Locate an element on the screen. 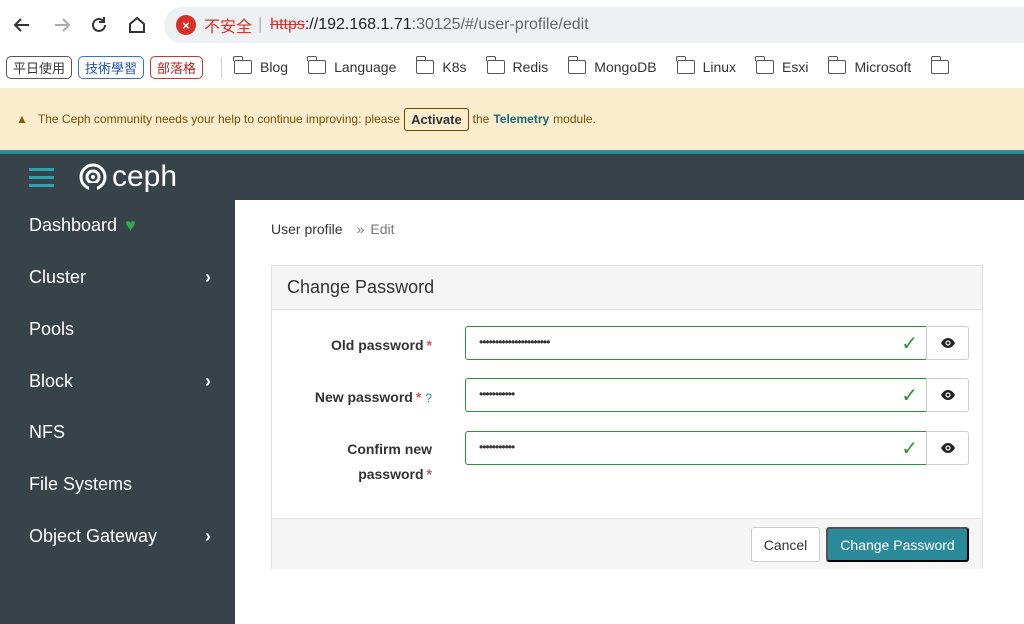 The width and height of the screenshot is (1024, 624). reload-icon is located at coordinates (99, 25).